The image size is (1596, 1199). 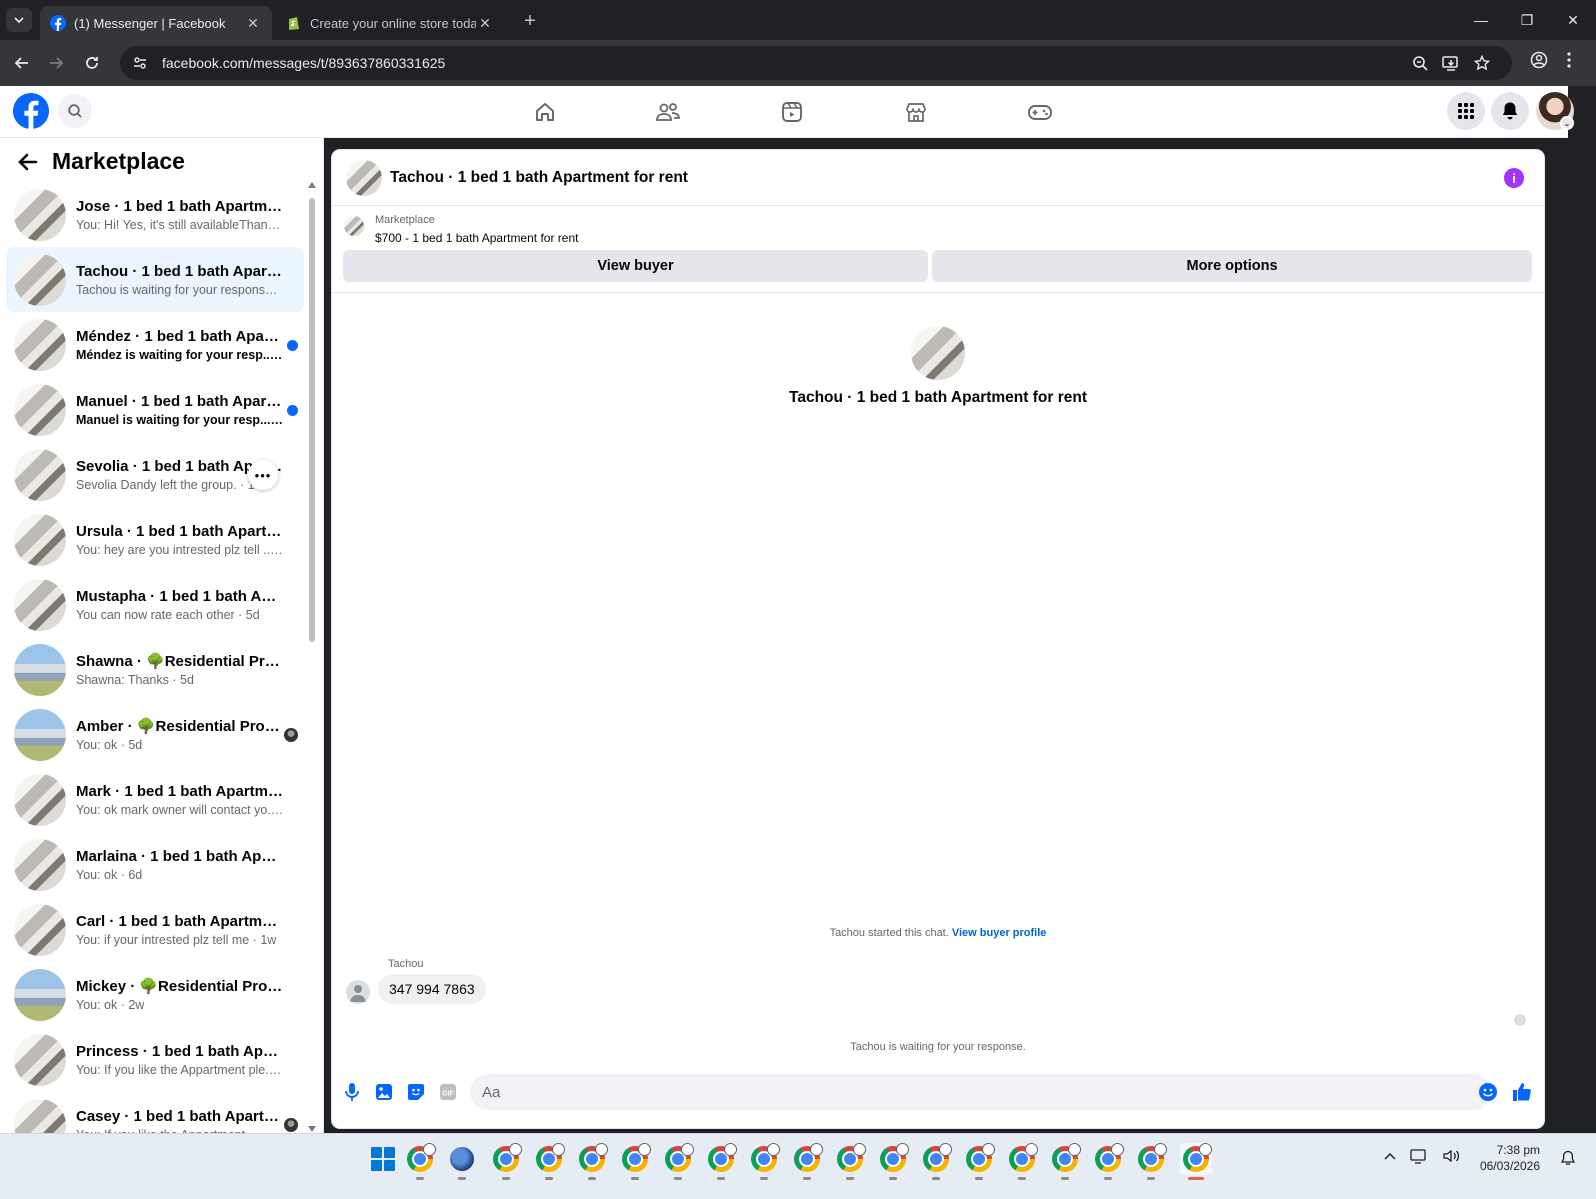 What do you see at coordinates (448, 1092) in the screenshot?
I see `gif-icon: GIF` at bounding box center [448, 1092].